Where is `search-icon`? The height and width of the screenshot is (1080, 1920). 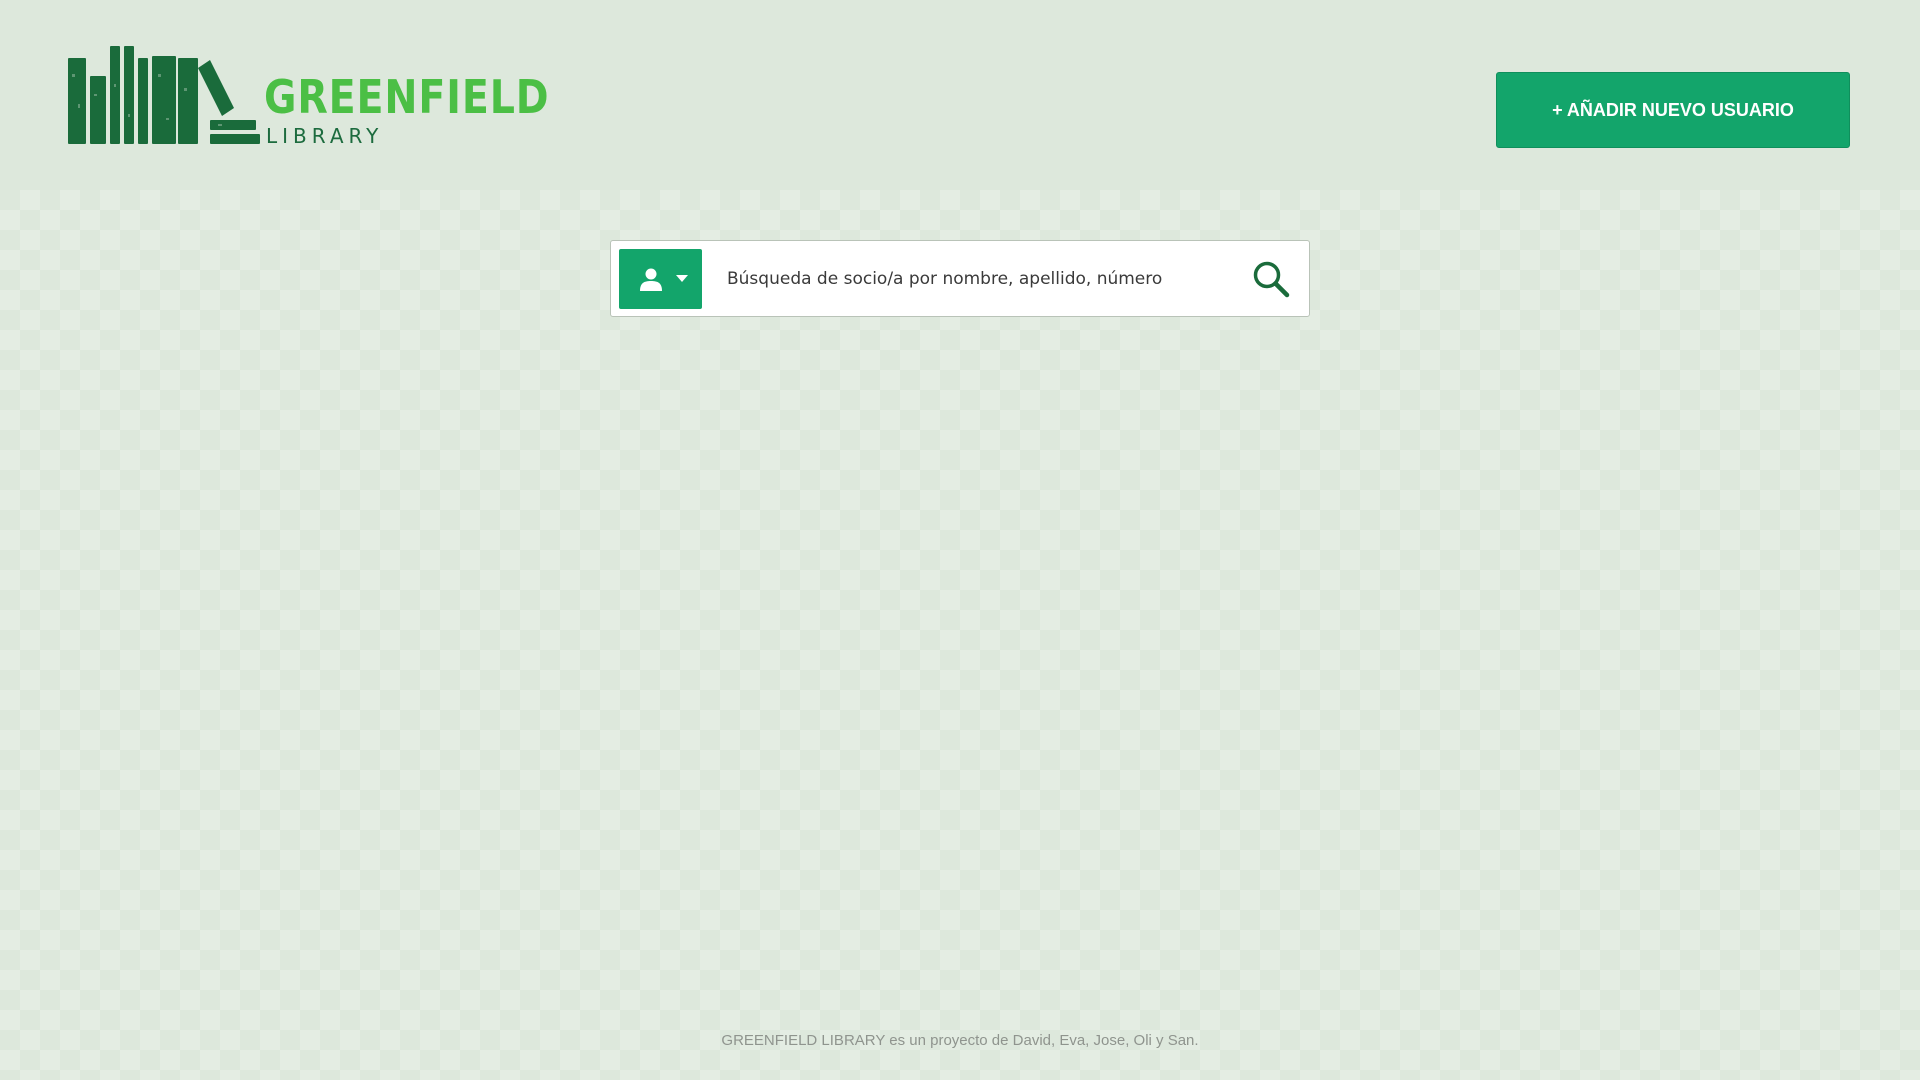
search-icon is located at coordinates (1271, 279).